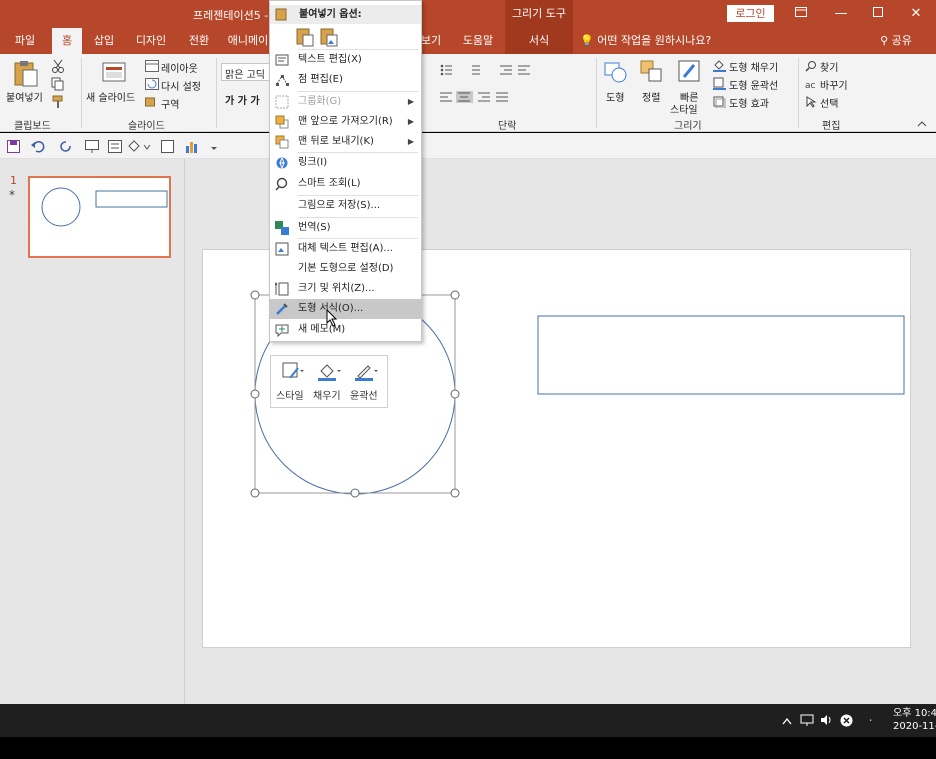 The width and height of the screenshot is (936, 759). What do you see at coordinates (490, 71) in the screenshot?
I see `bullets-icon` at bounding box center [490, 71].